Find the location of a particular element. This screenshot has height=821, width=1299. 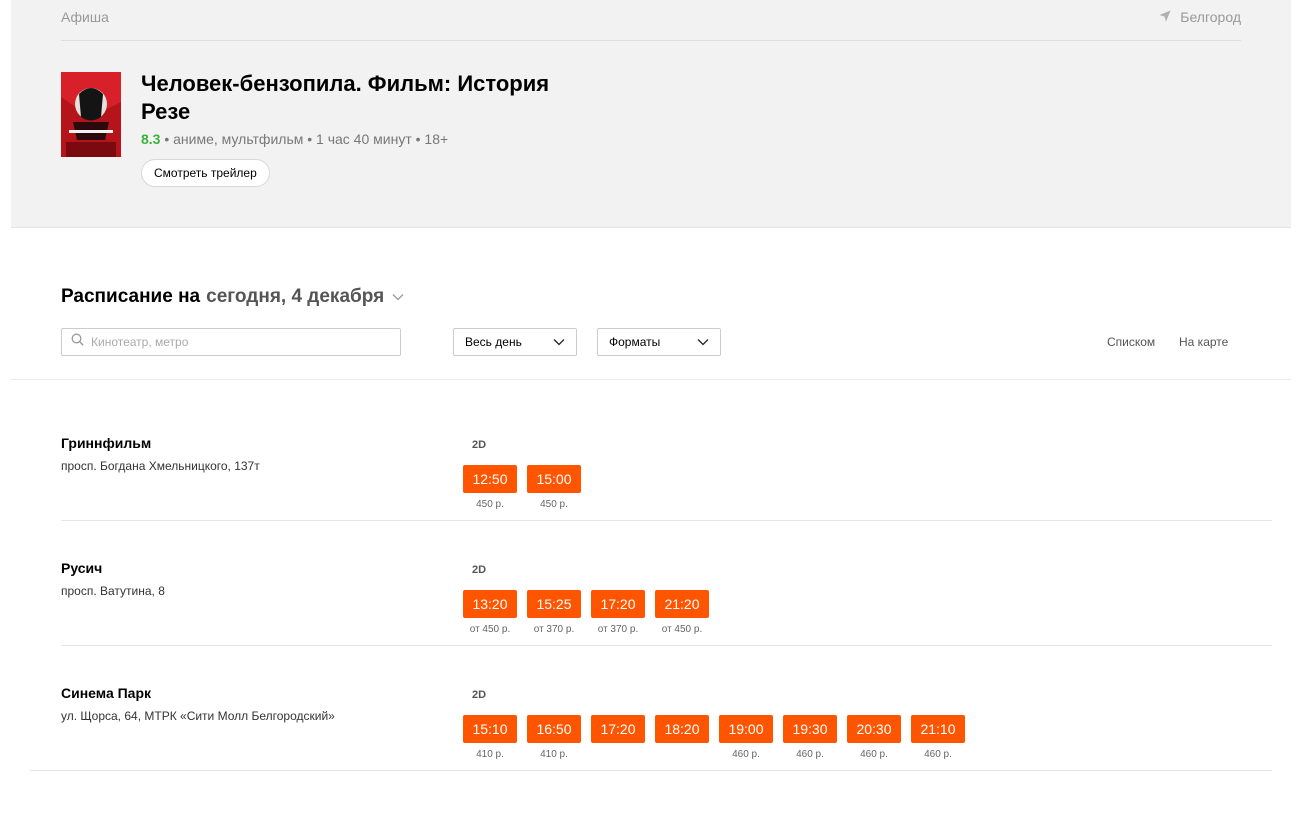

session: 19:00 460 р. is located at coordinates (746, 738).